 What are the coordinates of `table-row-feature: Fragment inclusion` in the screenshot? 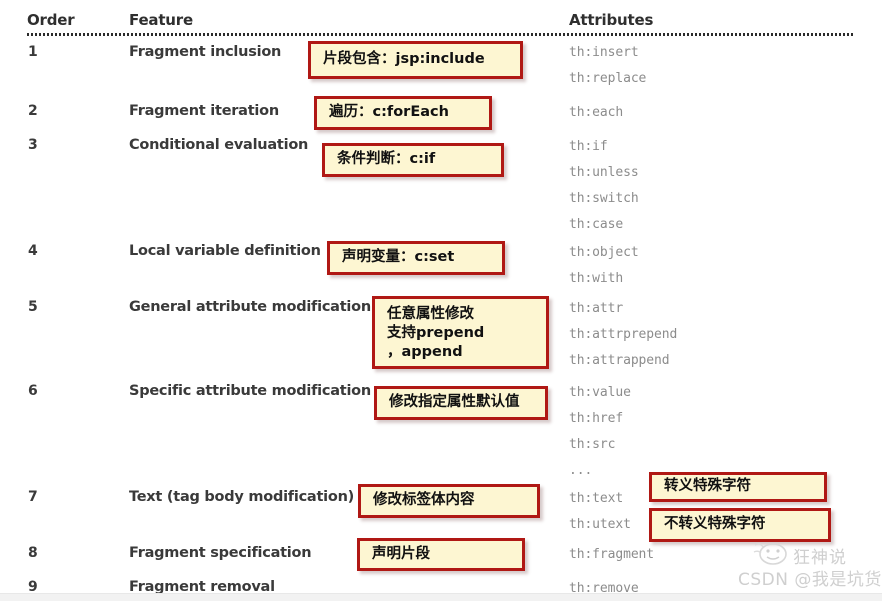 It's located at (205, 52).